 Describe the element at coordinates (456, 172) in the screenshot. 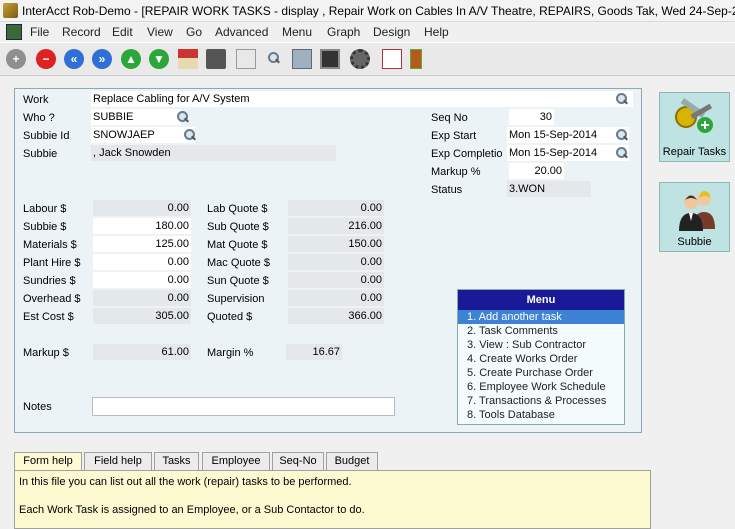

I see `markup-pct-label: Markup %` at that location.